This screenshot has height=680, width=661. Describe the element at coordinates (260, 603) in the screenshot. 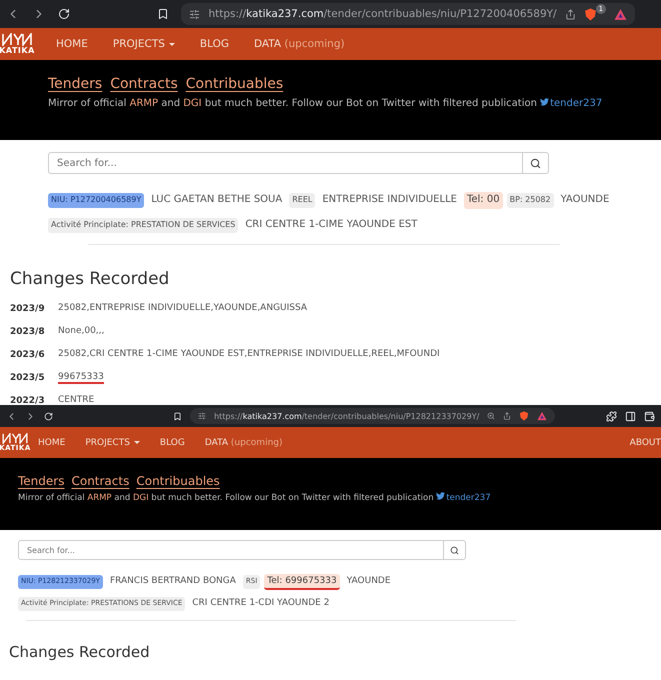

I see `info-text: CRI CENTRE 1-CDI YAOUNDE 2` at that location.